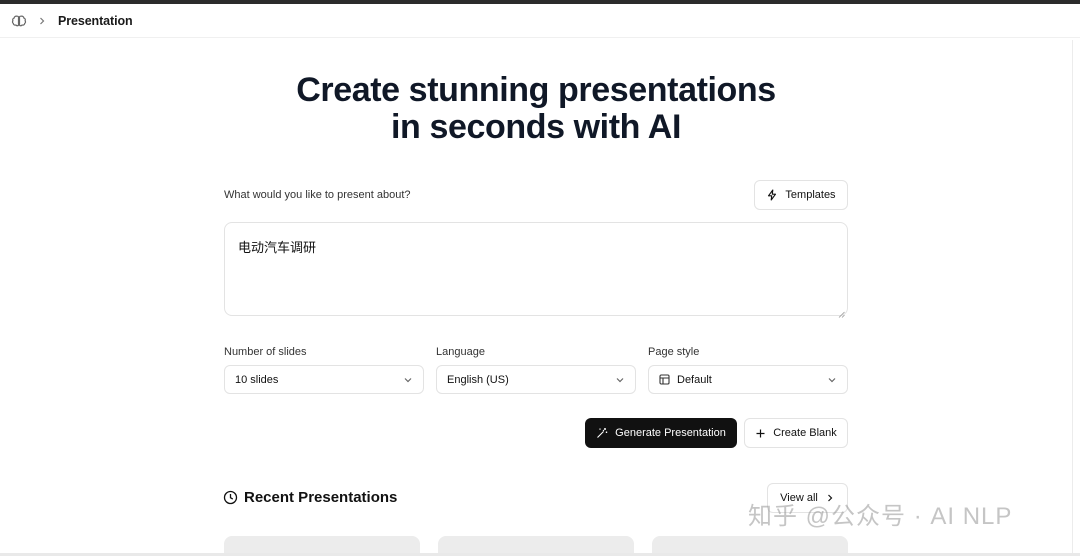 The height and width of the screenshot is (556, 1080). Describe the element at coordinates (536, 90) in the screenshot. I see `page-title-line-1: Create stunning presentations` at that location.